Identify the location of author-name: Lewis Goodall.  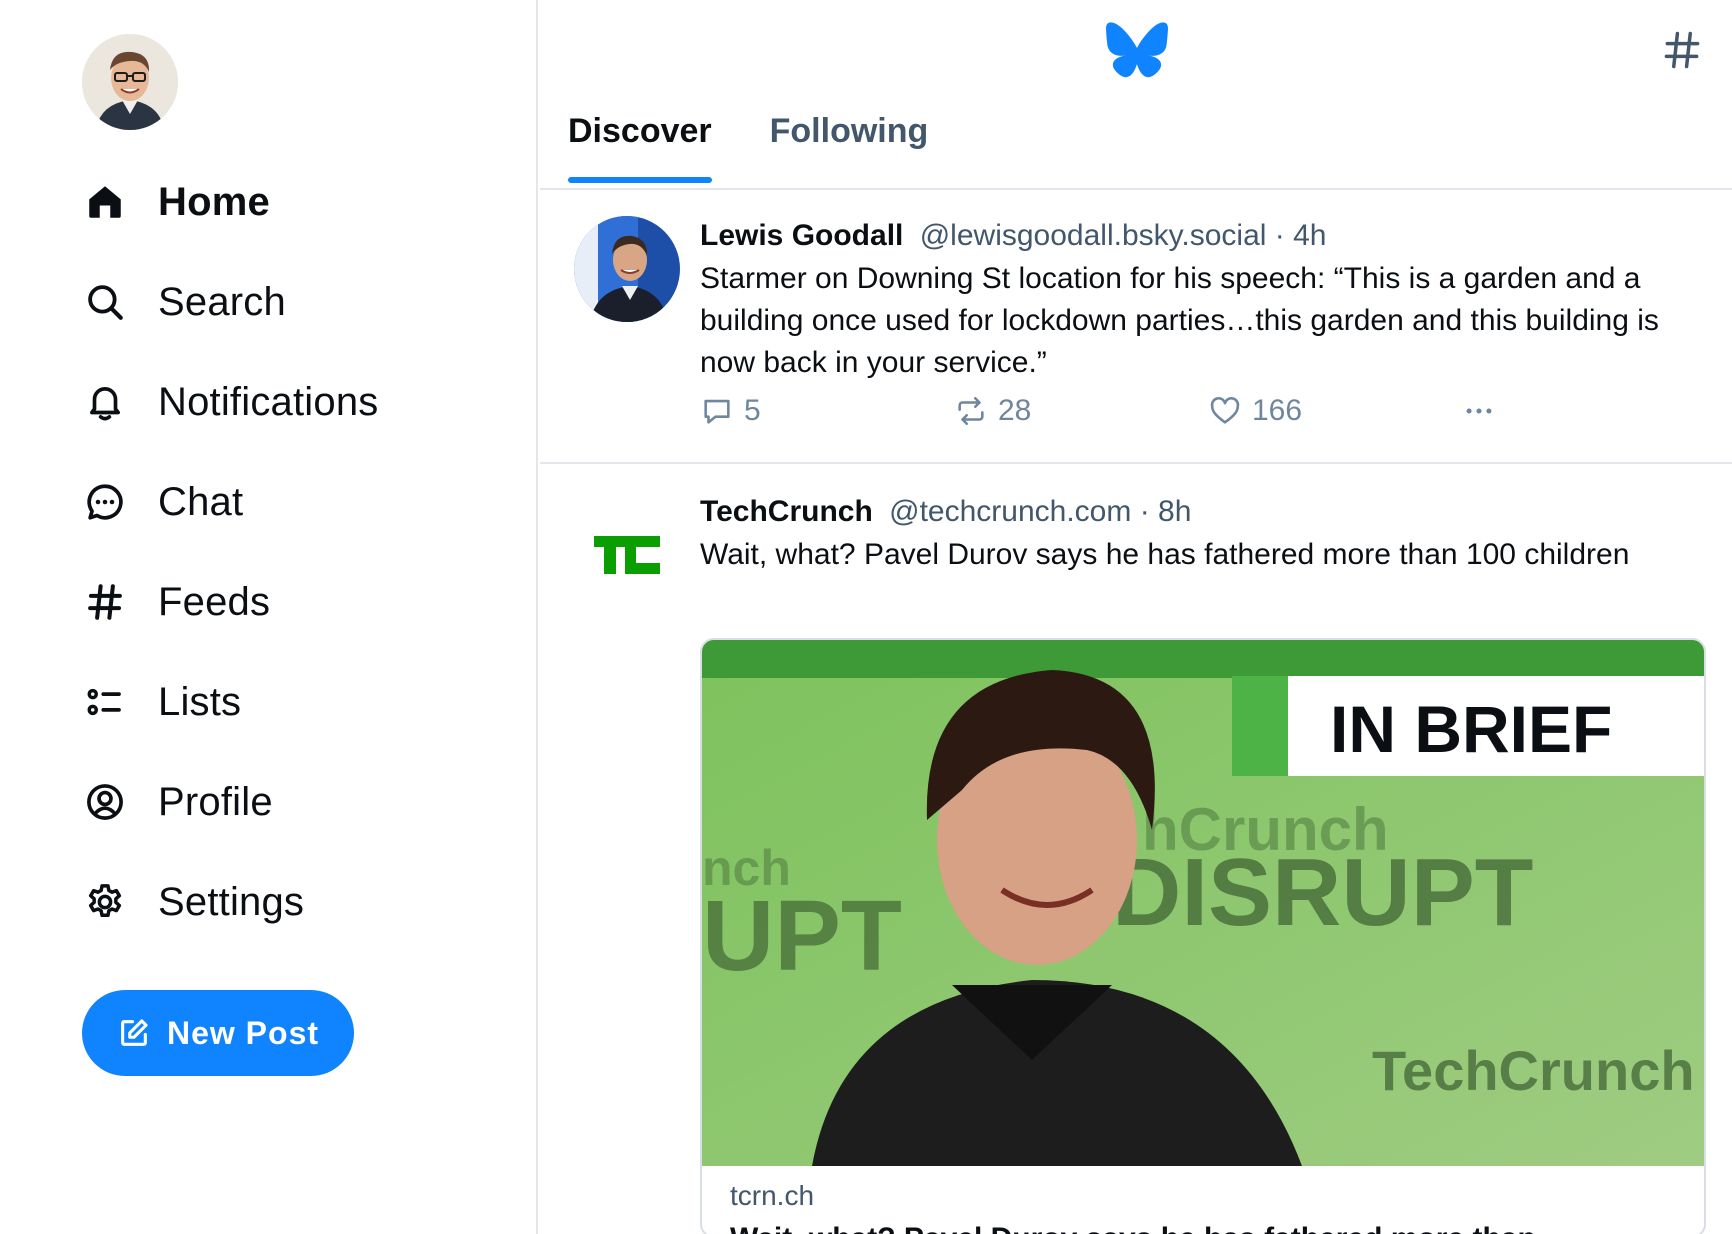
(801, 235).